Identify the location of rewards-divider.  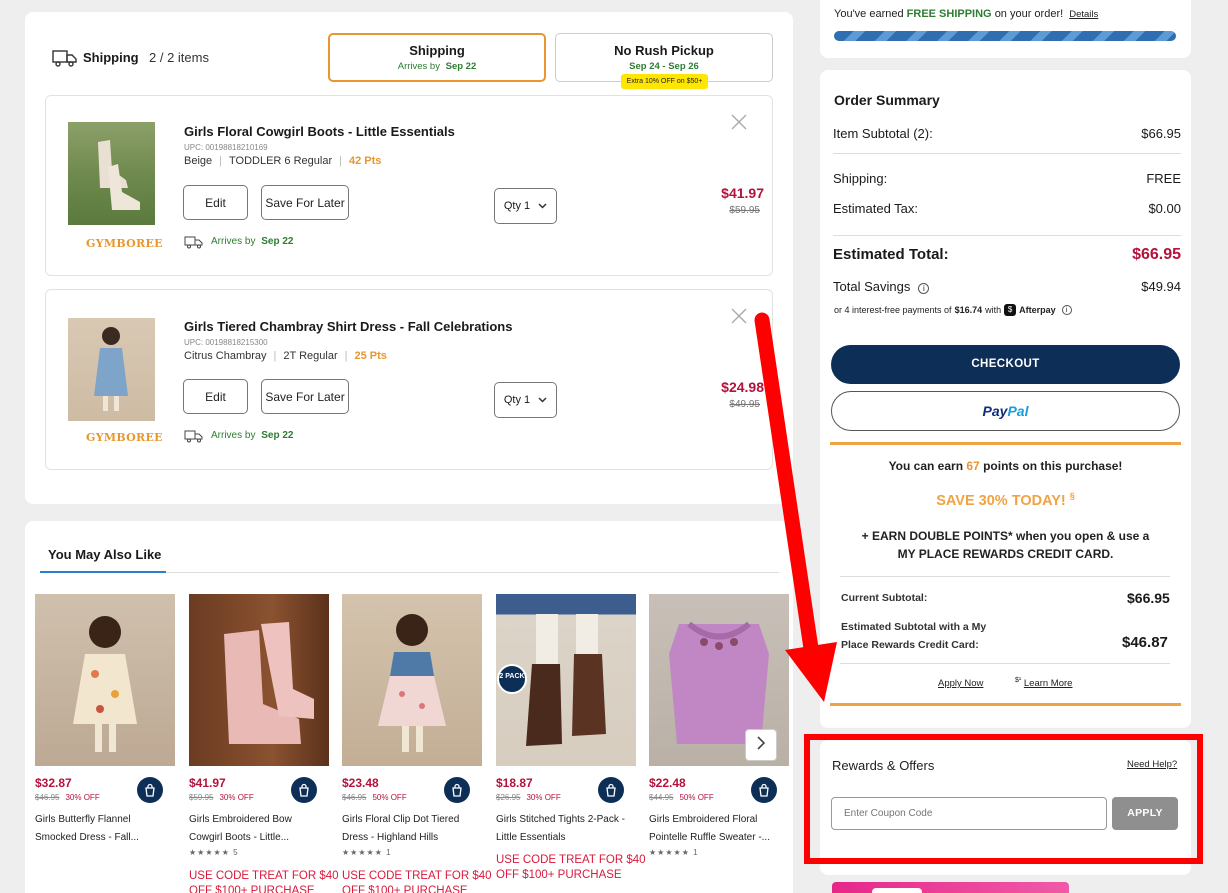
(1005, 576).